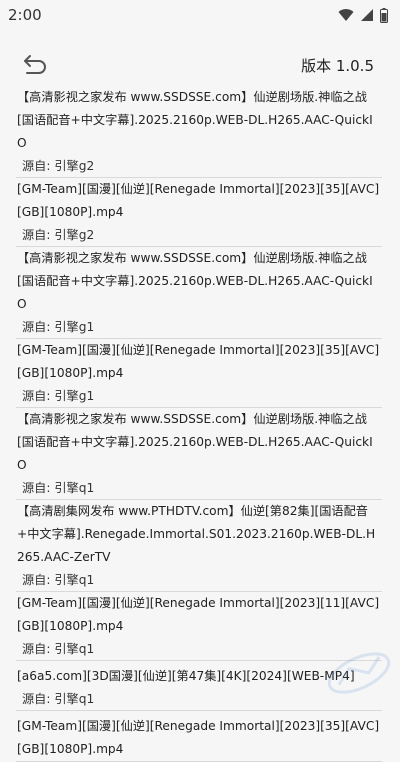 Image resolution: width=400 pixels, height=762 pixels. Describe the element at coordinates (367, 15) in the screenshot. I see `signal-icon` at that location.